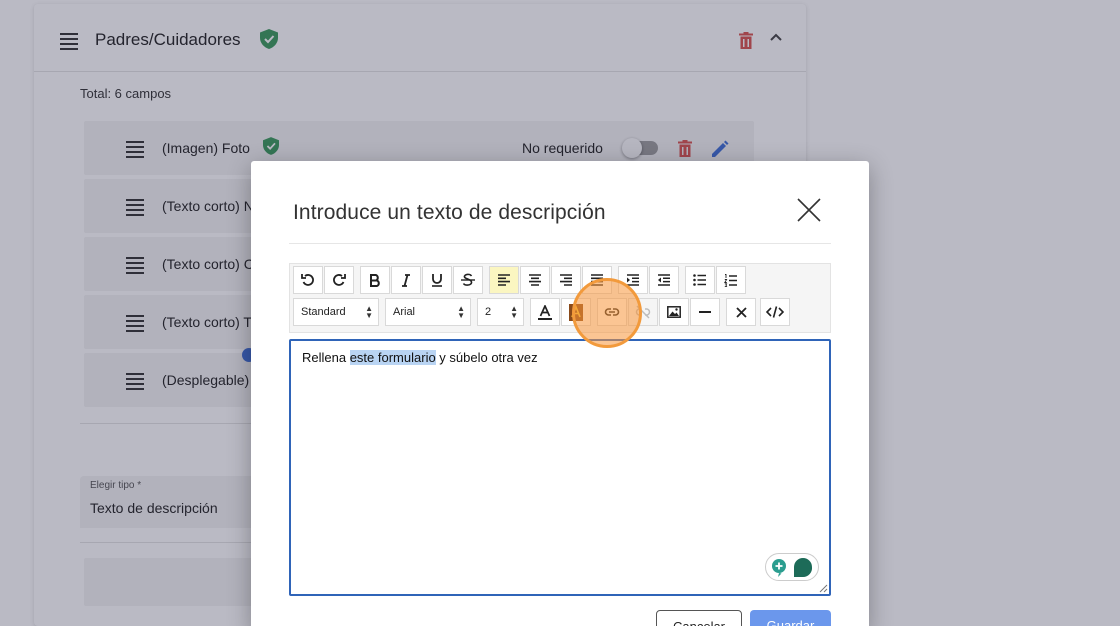 The height and width of the screenshot is (626, 1120). I want to click on align-left-icon, so click(504, 280).